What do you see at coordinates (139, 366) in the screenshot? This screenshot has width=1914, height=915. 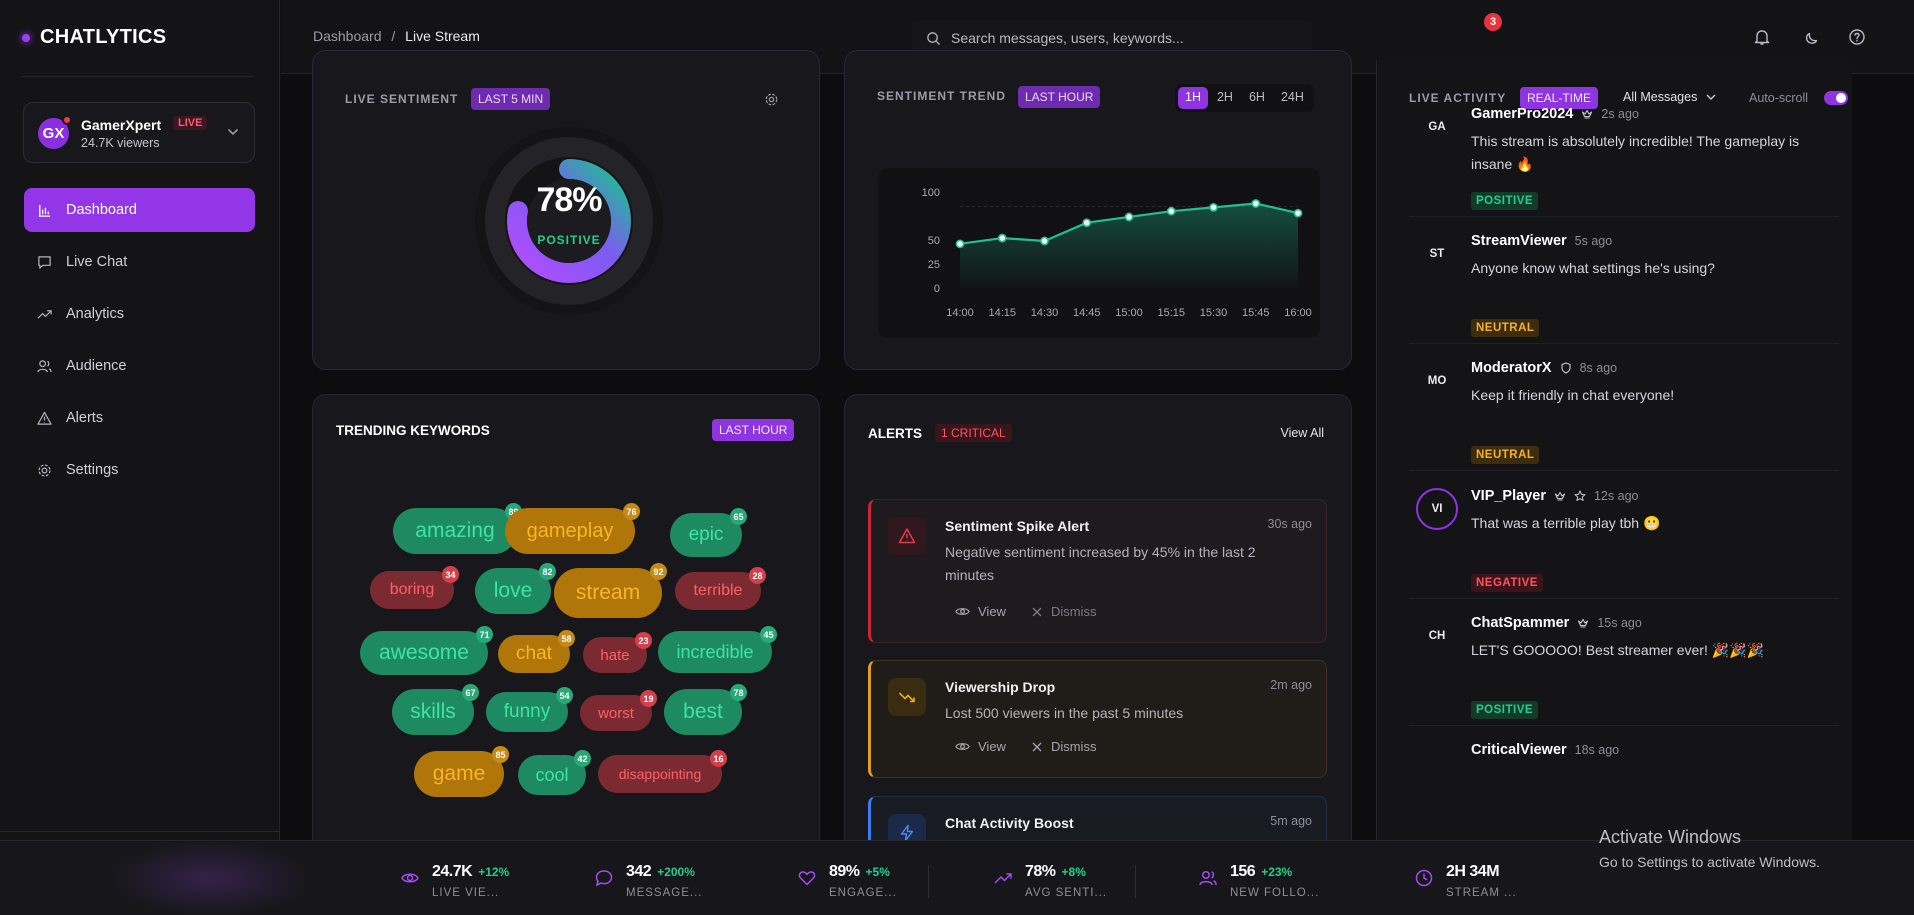 I see `sidebar-item-audience: Audience` at bounding box center [139, 366].